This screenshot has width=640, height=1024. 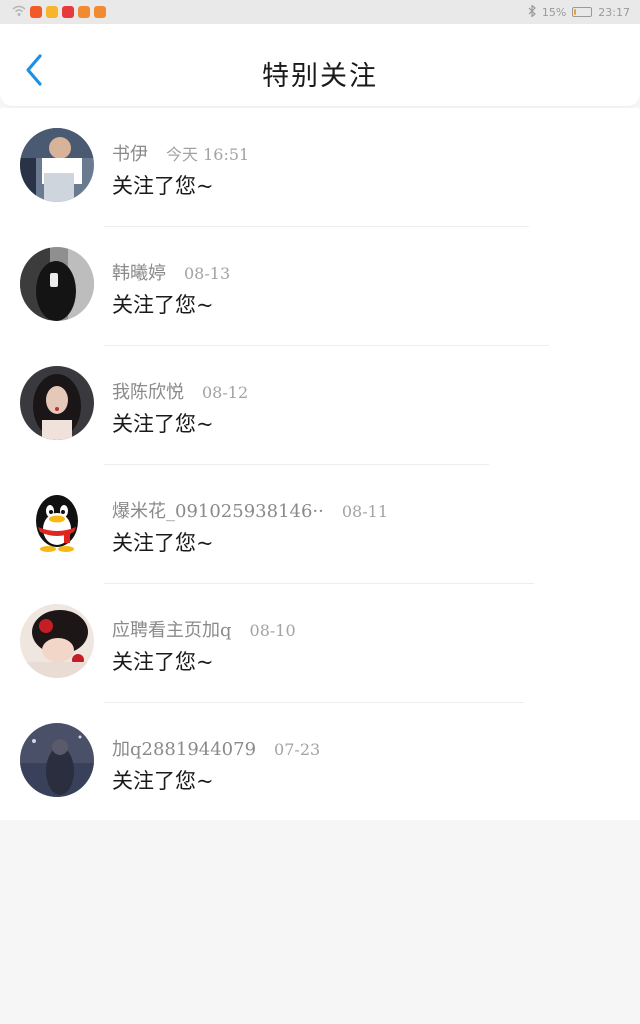 I want to click on user-name: 应聘看主页加q, so click(x=172, y=629).